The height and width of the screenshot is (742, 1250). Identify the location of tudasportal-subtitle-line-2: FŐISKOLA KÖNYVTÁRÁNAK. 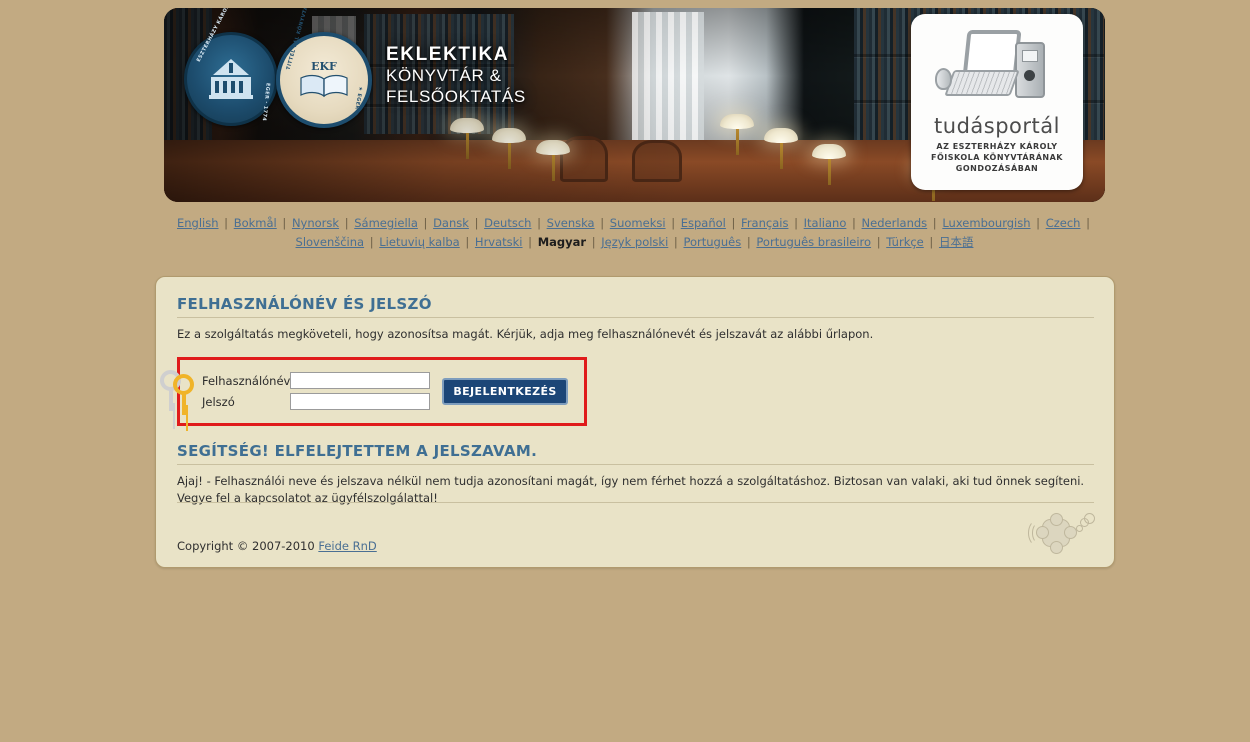
(996, 157).